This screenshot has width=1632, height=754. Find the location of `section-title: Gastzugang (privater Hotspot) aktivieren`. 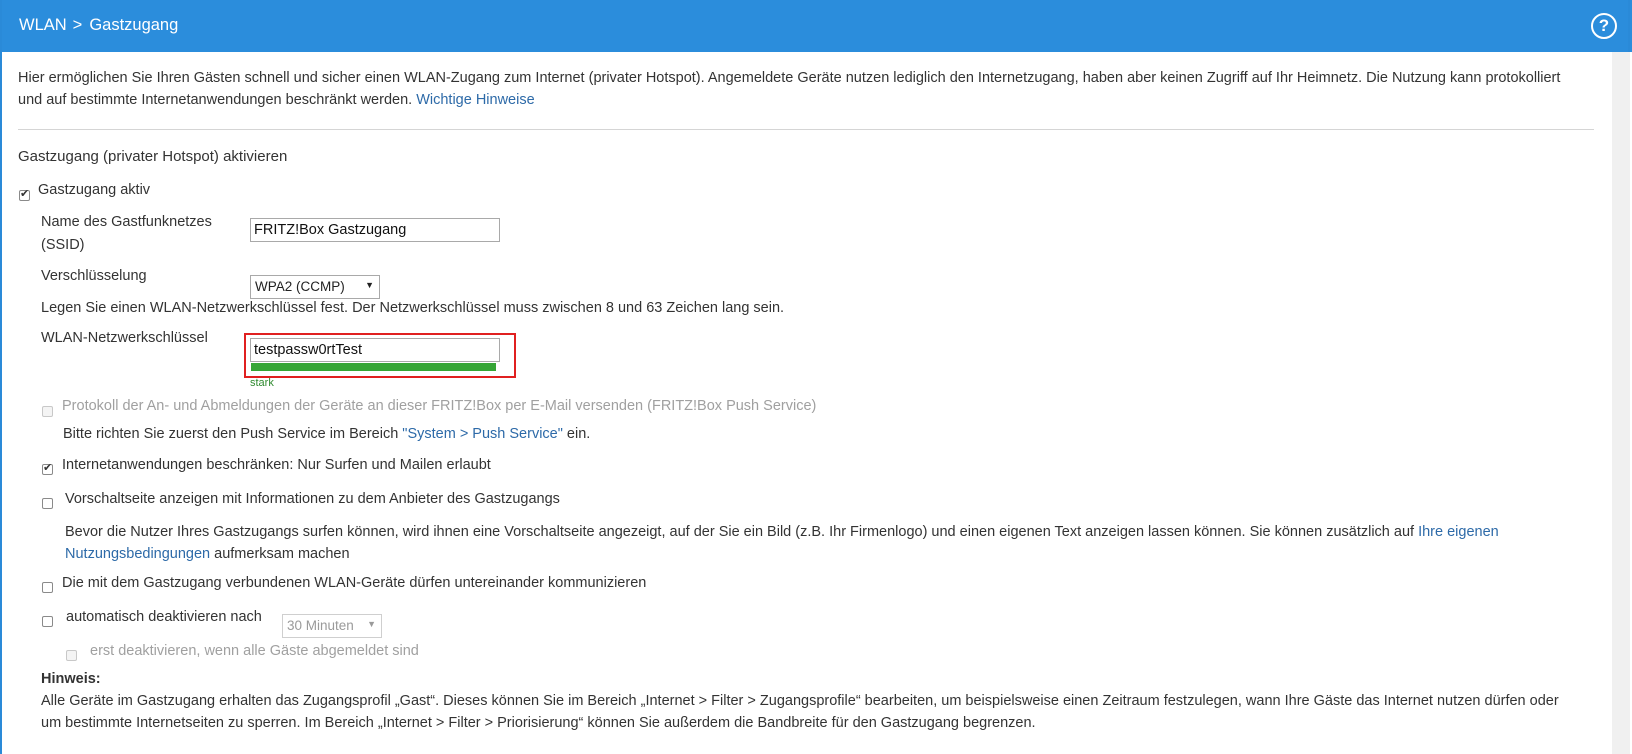

section-title: Gastzugang (privater Hotspot) aktivieren is located at coordinates (153, 156).